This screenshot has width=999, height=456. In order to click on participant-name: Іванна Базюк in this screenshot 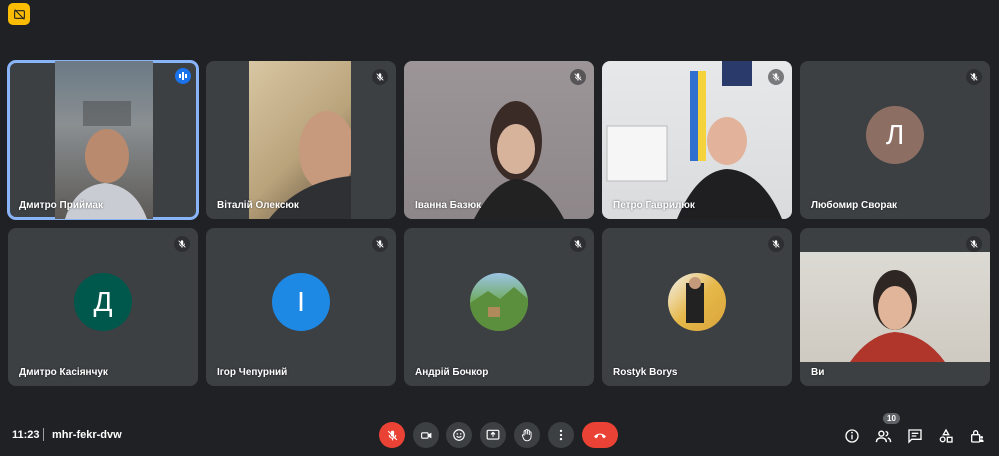, I will do `click(448, 205)`.